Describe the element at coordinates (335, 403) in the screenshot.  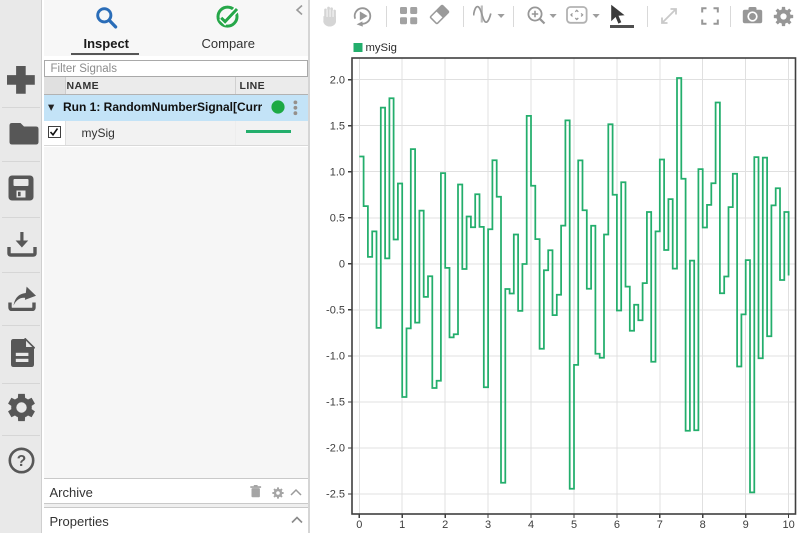
I see `svg-text: -1.5` at that location.